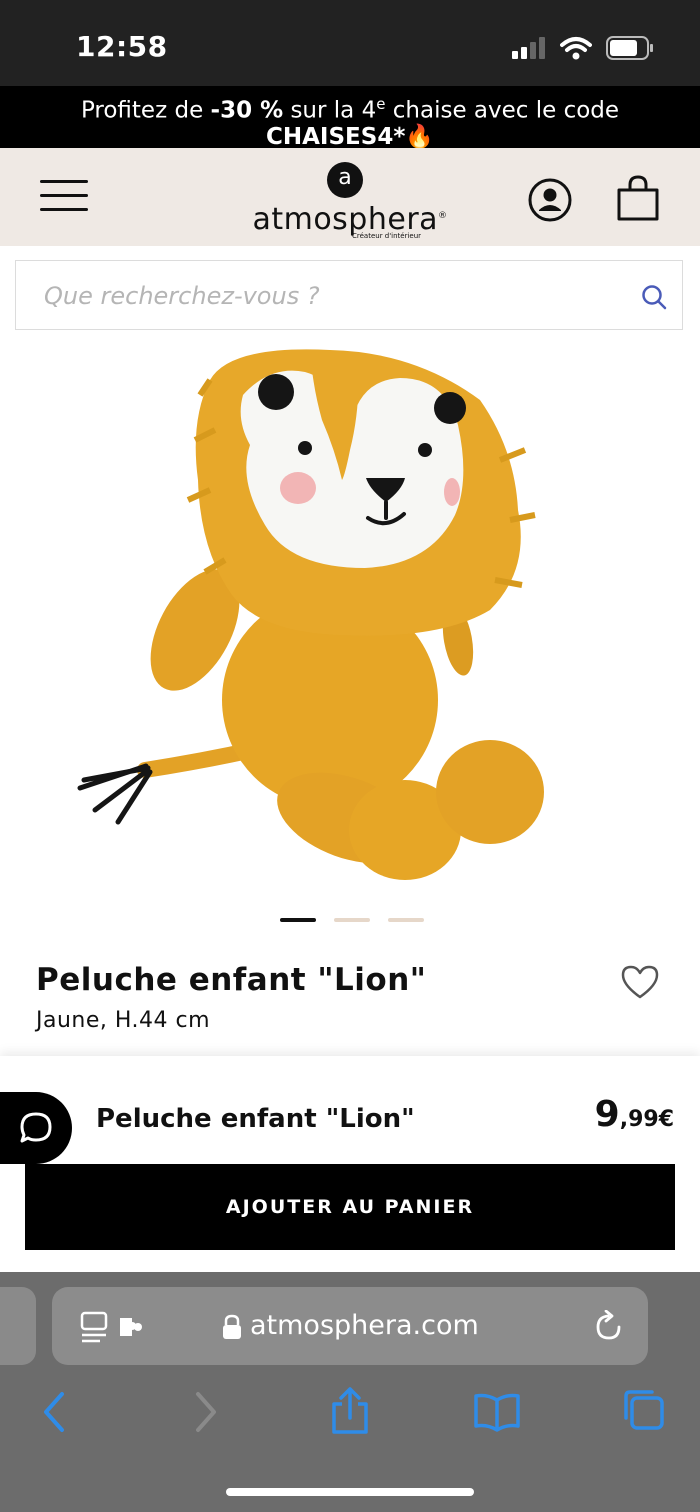  Describe the element at coordinates (502, 110) in the screenshot. I see `promo-text-after: chaise avec le code` at that location.